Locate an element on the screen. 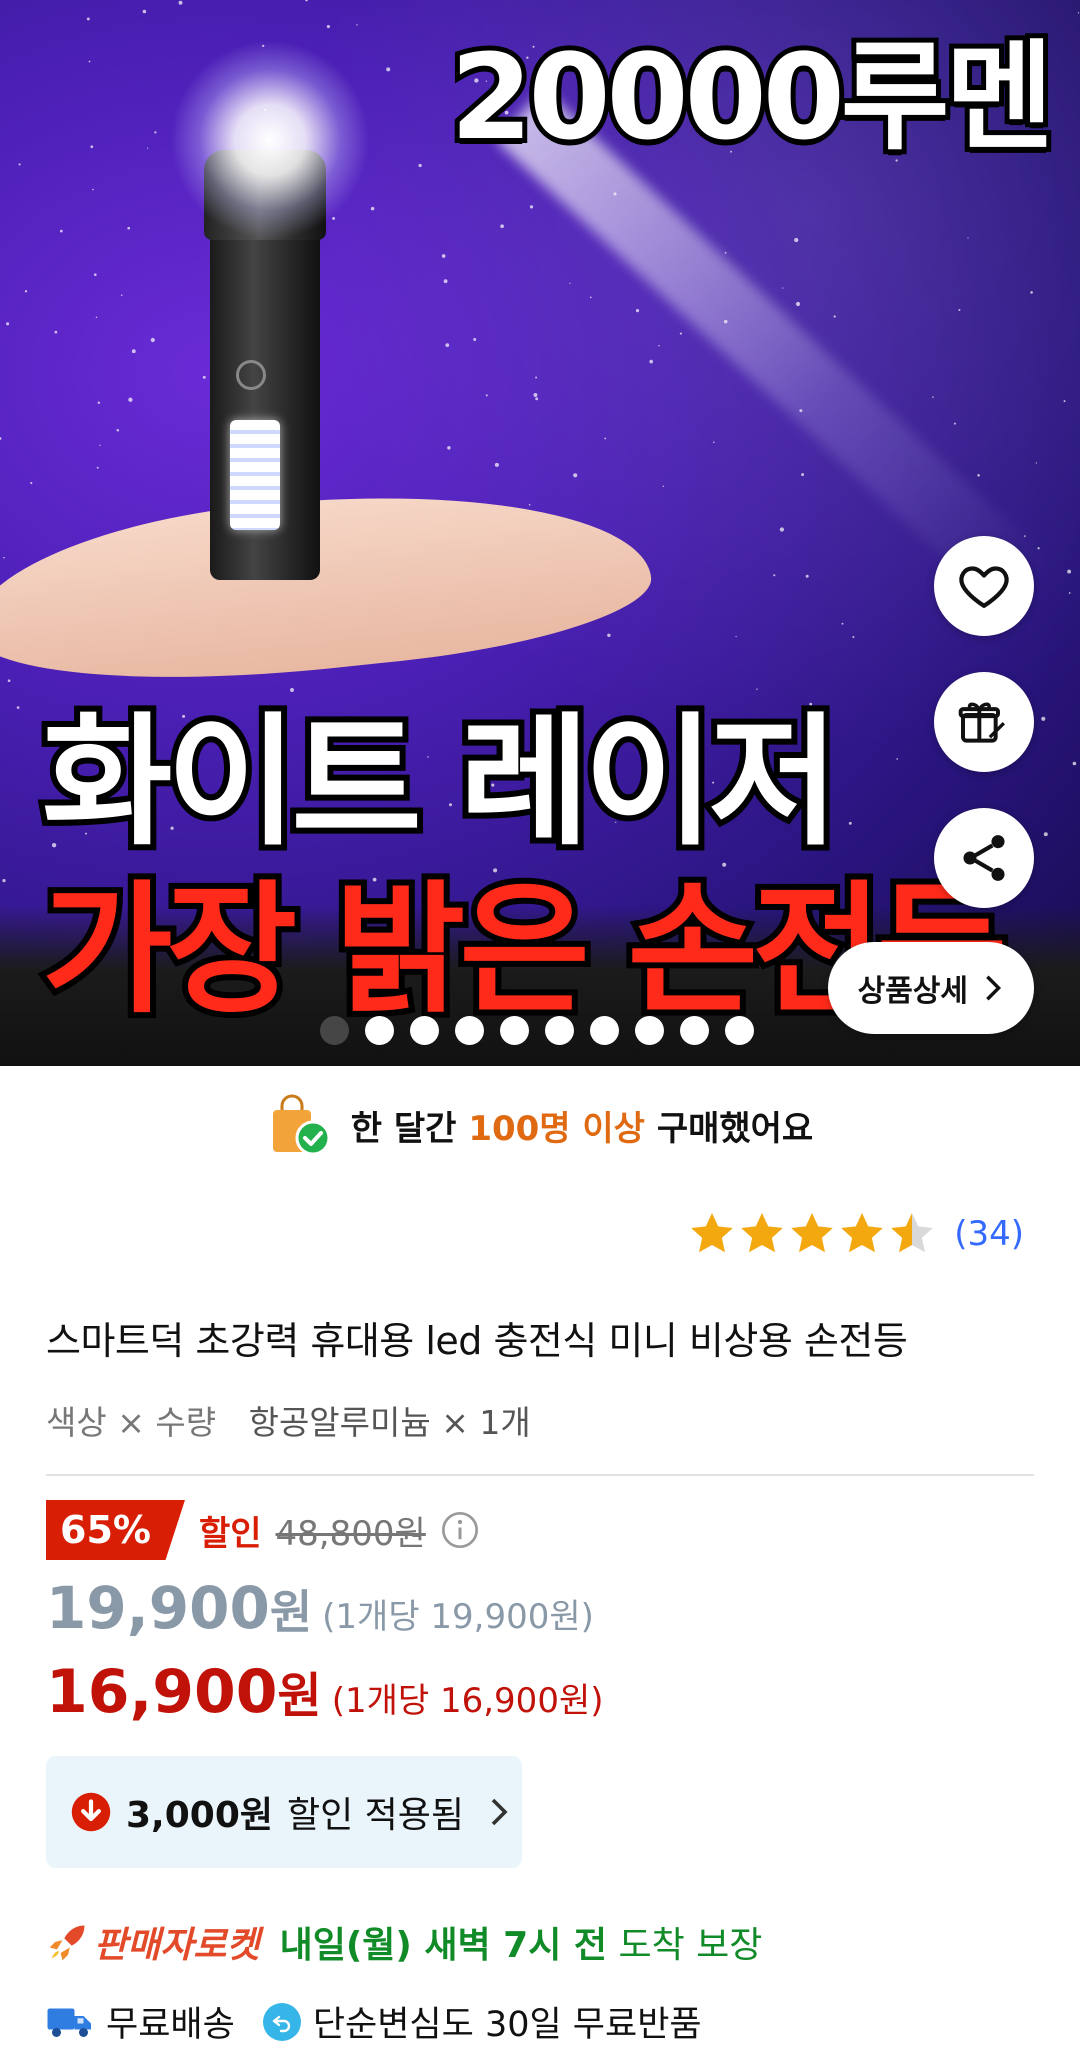  delivery-promise: 판매자로켓 내일(월) 새벽 7시 전 도착 보장 is located at coordinates (404, 1942).